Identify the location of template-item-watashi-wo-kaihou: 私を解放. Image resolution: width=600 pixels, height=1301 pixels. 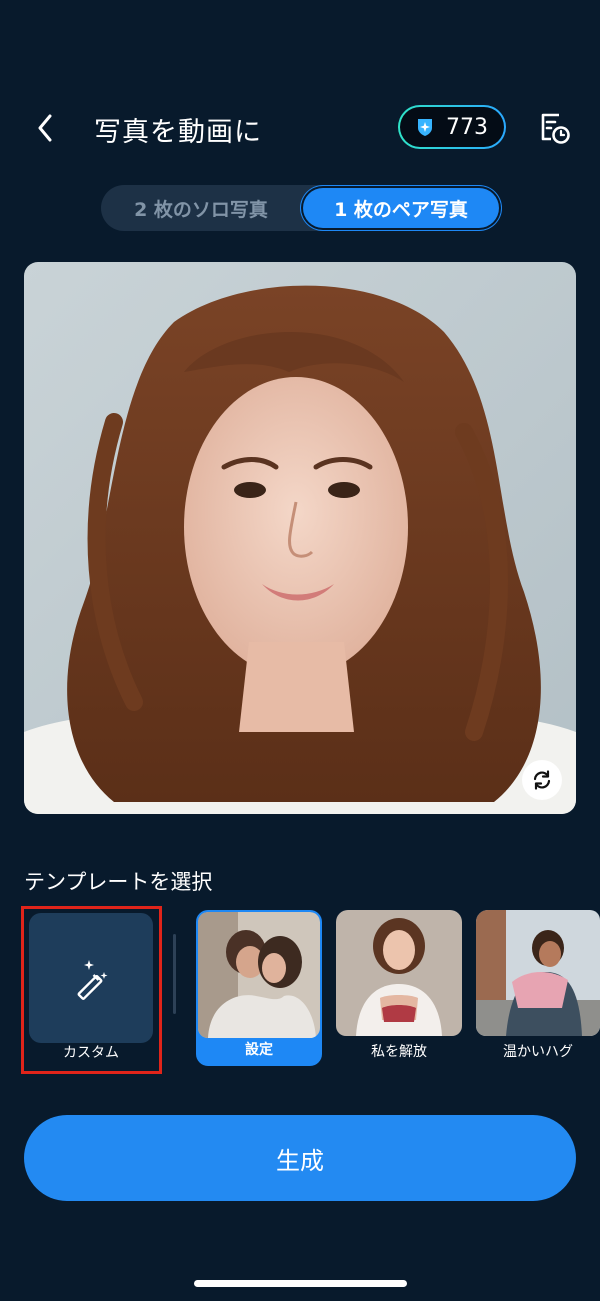
(399, 988).